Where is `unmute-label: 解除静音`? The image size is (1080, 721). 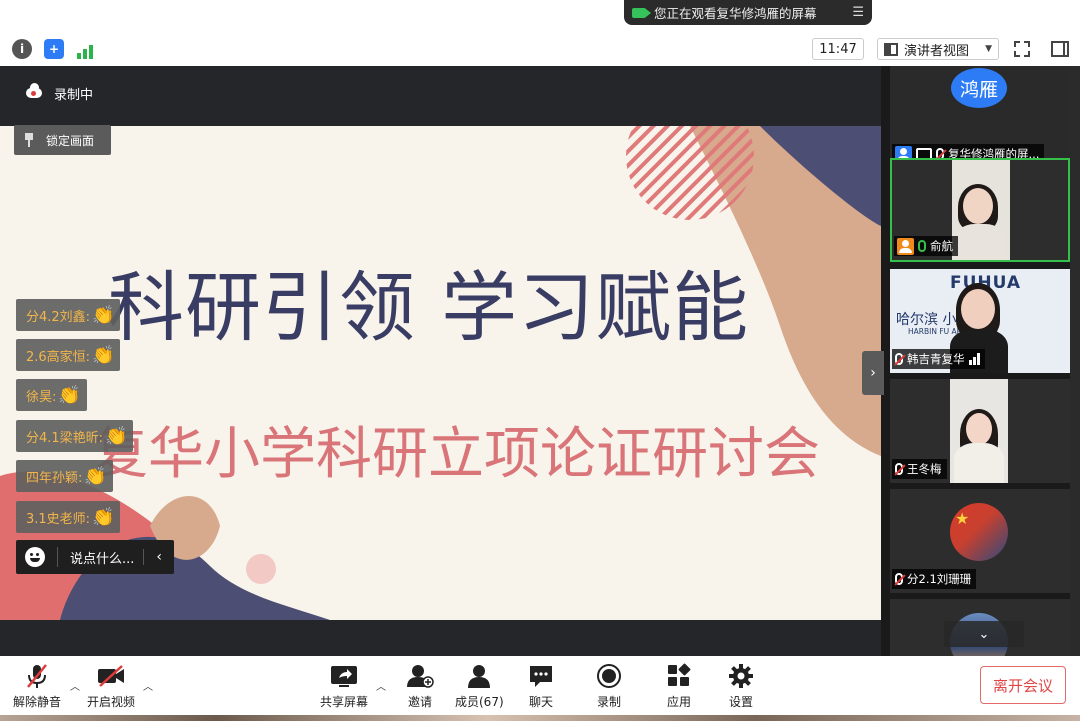
unmute-label: 解除静音 is located at coordinates (37, 702).